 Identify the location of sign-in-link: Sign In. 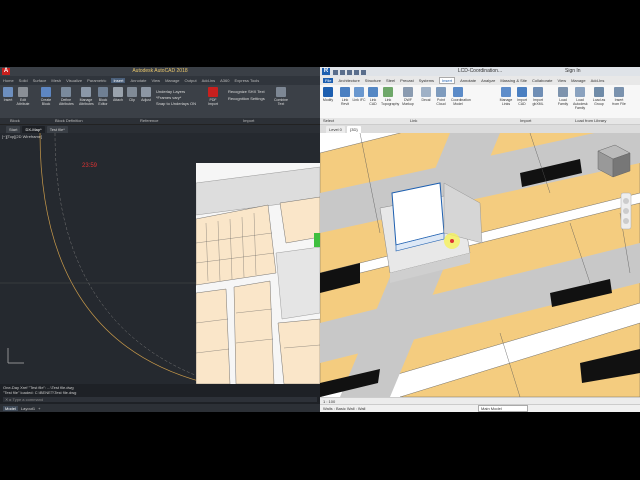
(573, 71).